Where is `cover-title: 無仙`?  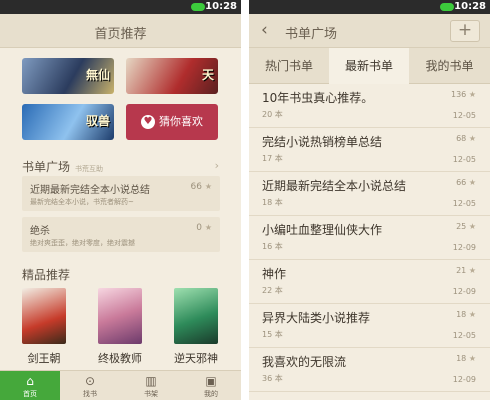
cover-title: 無仙 is located at coordinates (97, 75).